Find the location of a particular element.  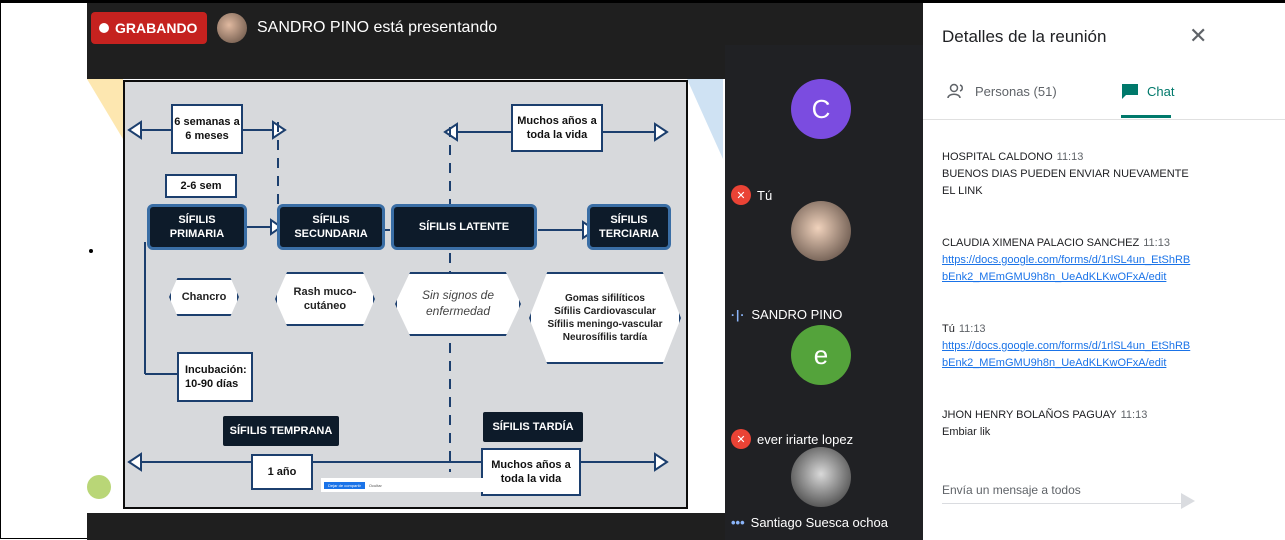

stop-sharing-button: Dejar de compartir is located at coordinates (344, 485).